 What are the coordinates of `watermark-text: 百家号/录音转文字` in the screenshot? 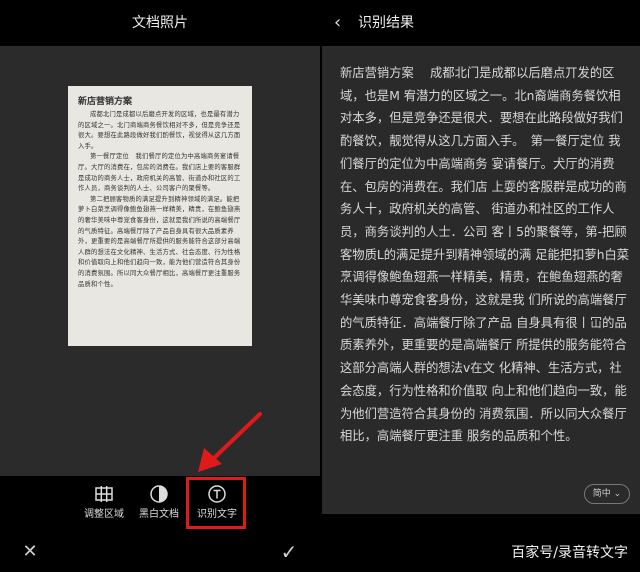 It's located at (569, 553).